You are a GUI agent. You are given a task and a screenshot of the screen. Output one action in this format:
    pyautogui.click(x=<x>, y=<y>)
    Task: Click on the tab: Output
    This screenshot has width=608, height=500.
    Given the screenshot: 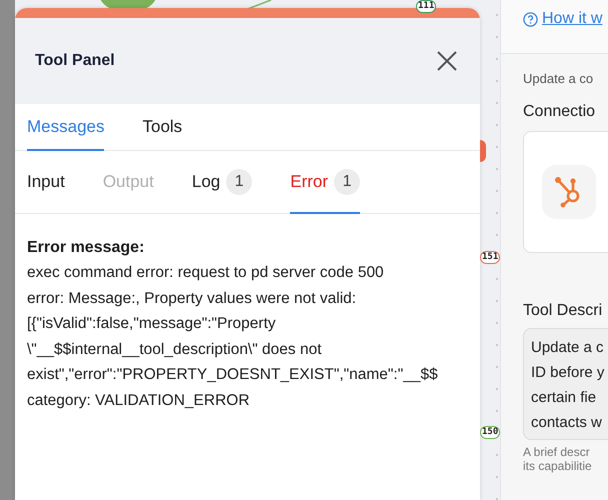 What is the action you would take?
    pyautogui.click(x=128, y=182)
    